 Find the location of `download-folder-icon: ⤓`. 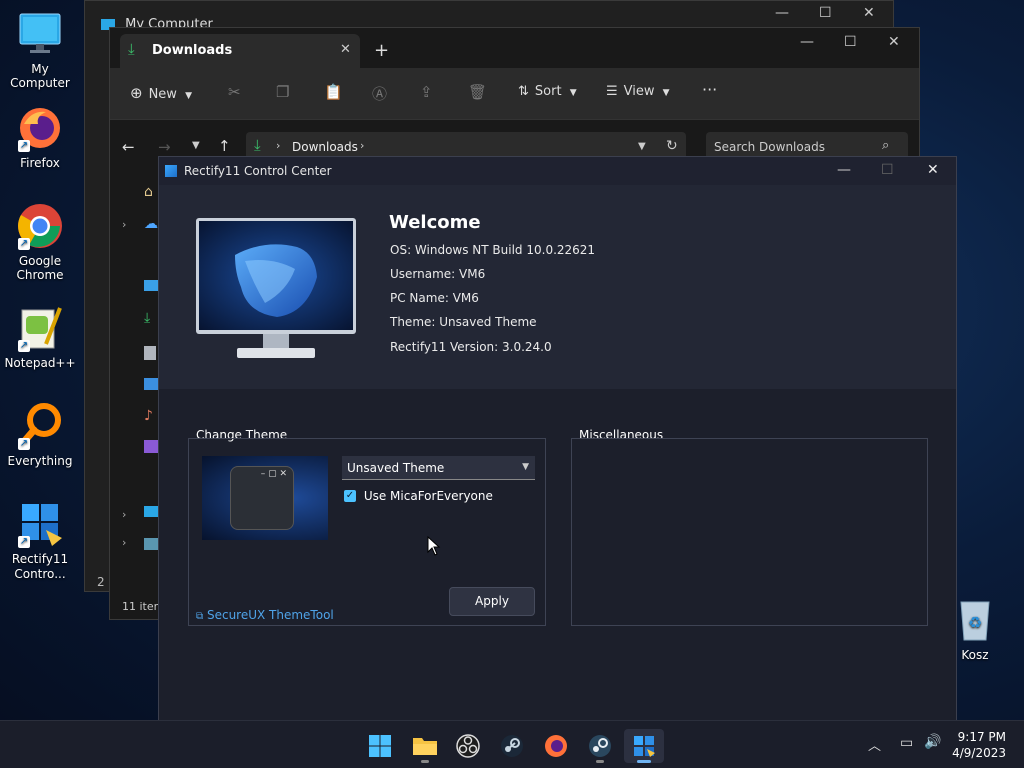

download-folder-icon: ⤓ is located at coordinates (147, 318).